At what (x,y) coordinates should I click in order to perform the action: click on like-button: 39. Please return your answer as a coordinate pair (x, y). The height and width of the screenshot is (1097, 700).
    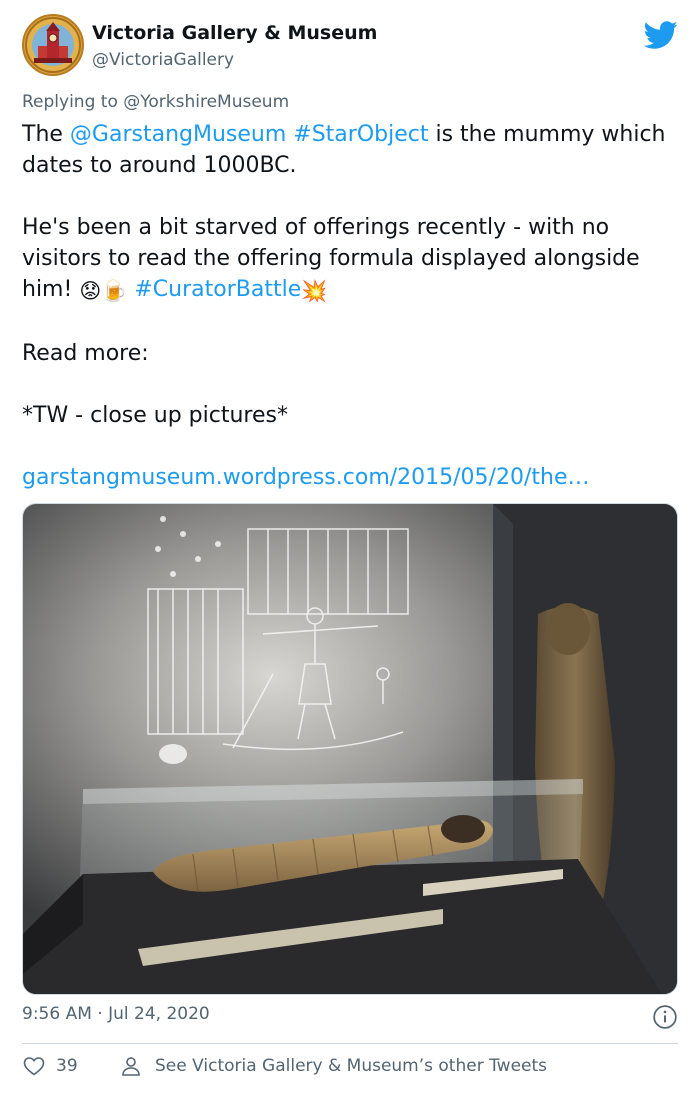
    Looking at the image, I should click on (50, 1066).